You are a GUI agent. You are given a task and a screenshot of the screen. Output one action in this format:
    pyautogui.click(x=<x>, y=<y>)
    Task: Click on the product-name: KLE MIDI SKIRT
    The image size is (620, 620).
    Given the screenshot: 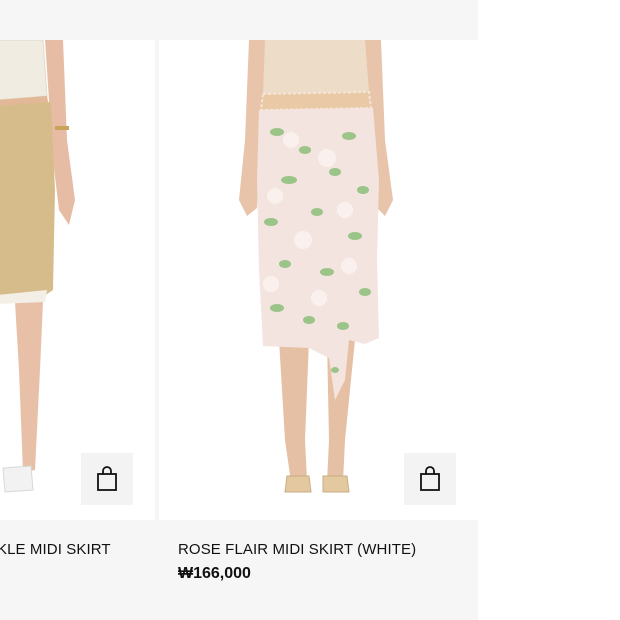 What is the action you would take?
    pyautogui.click(x=55, y=550)
    